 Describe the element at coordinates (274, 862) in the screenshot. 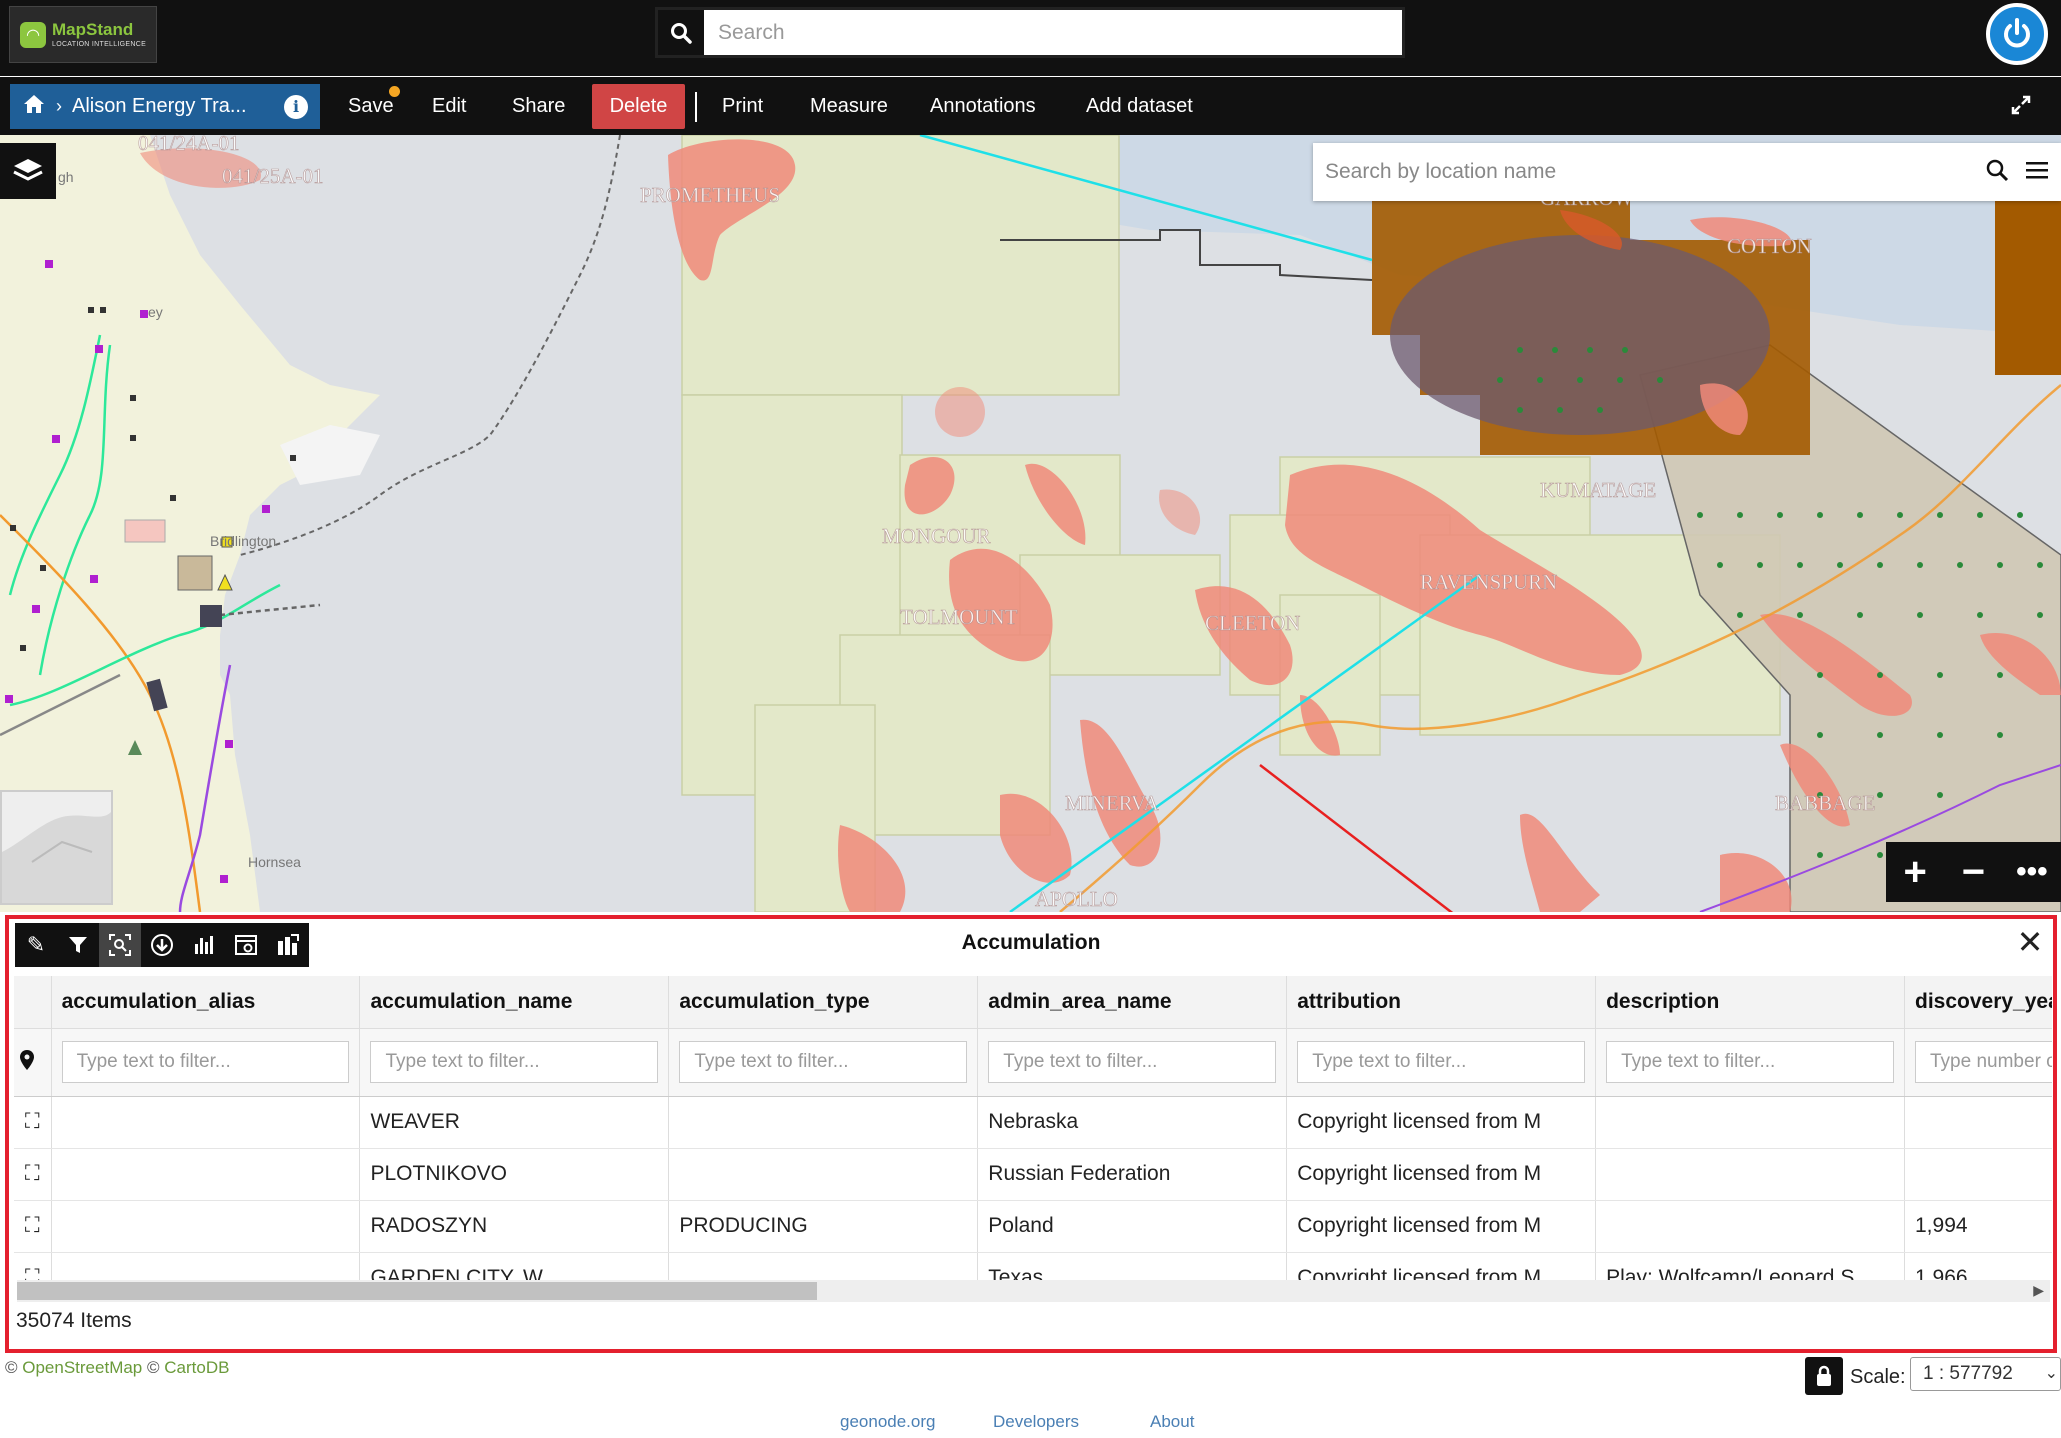

I see `label-hornsea: Hornsea` at that location.